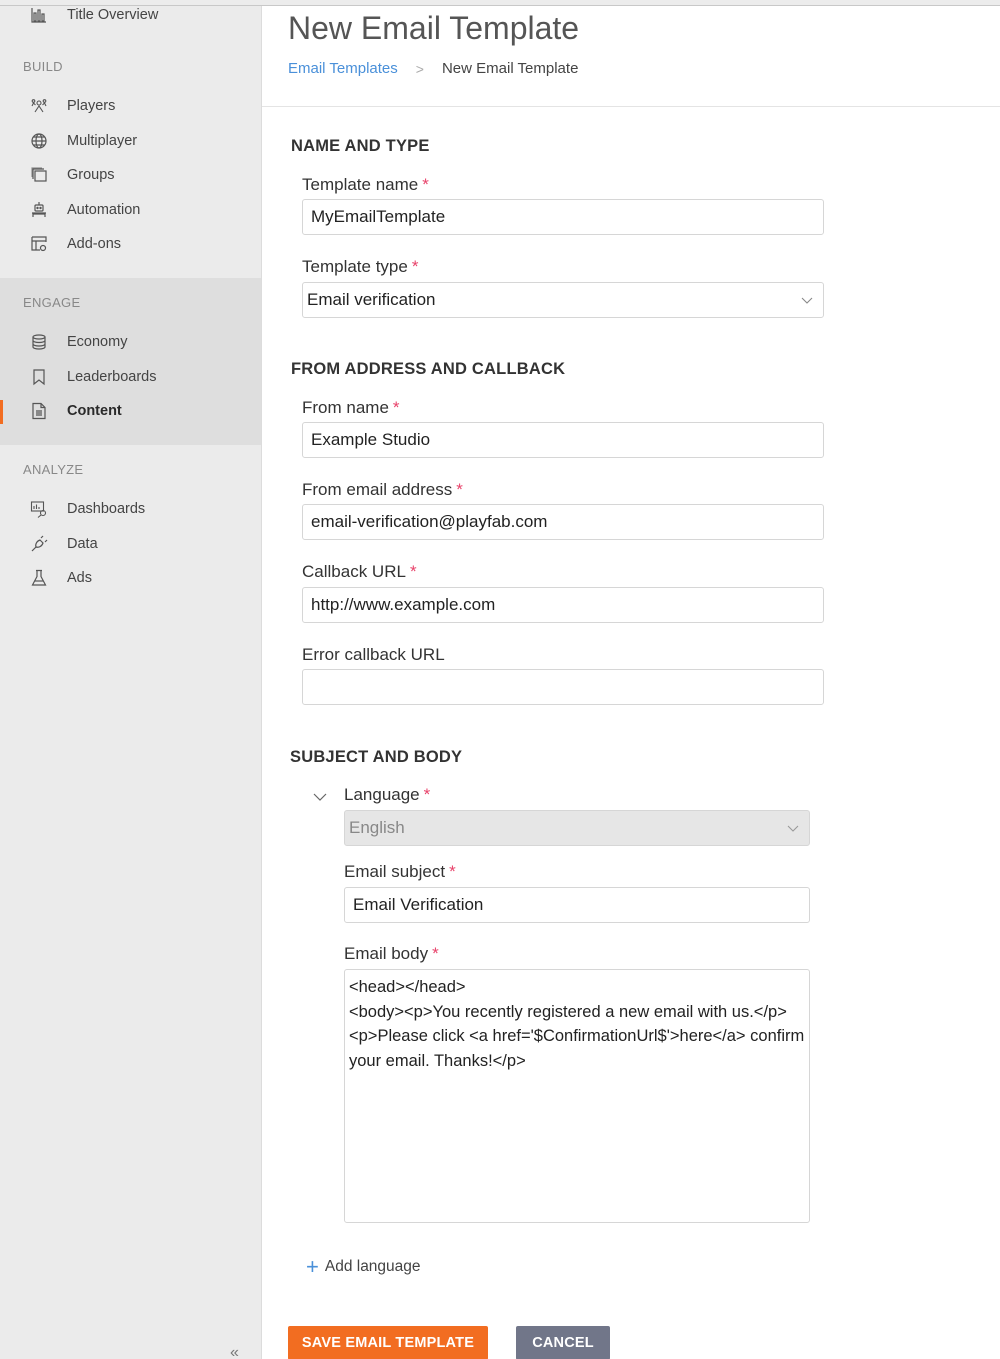  What do you see at coordinates (39, 578) in the screenshot?
I see `flask-icon` at bounding box center [39, 578].